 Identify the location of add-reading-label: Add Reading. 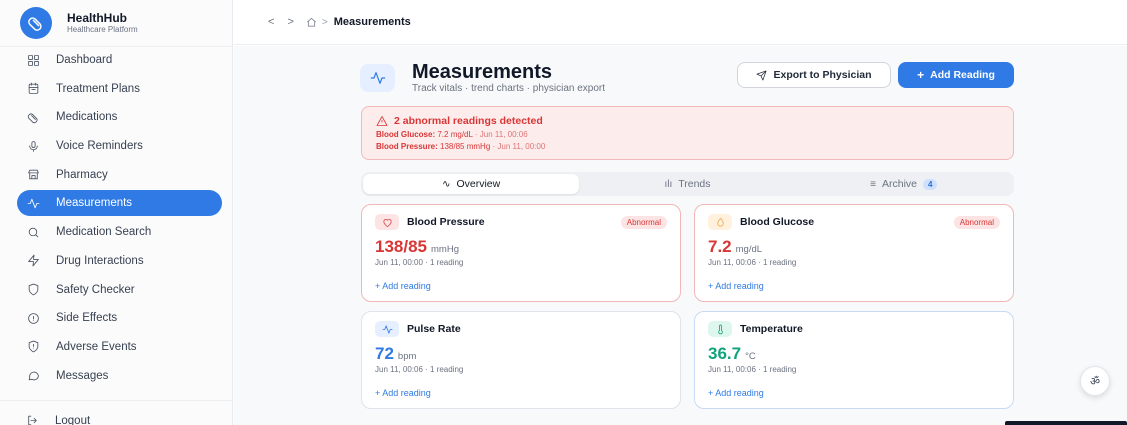
(962, 75).